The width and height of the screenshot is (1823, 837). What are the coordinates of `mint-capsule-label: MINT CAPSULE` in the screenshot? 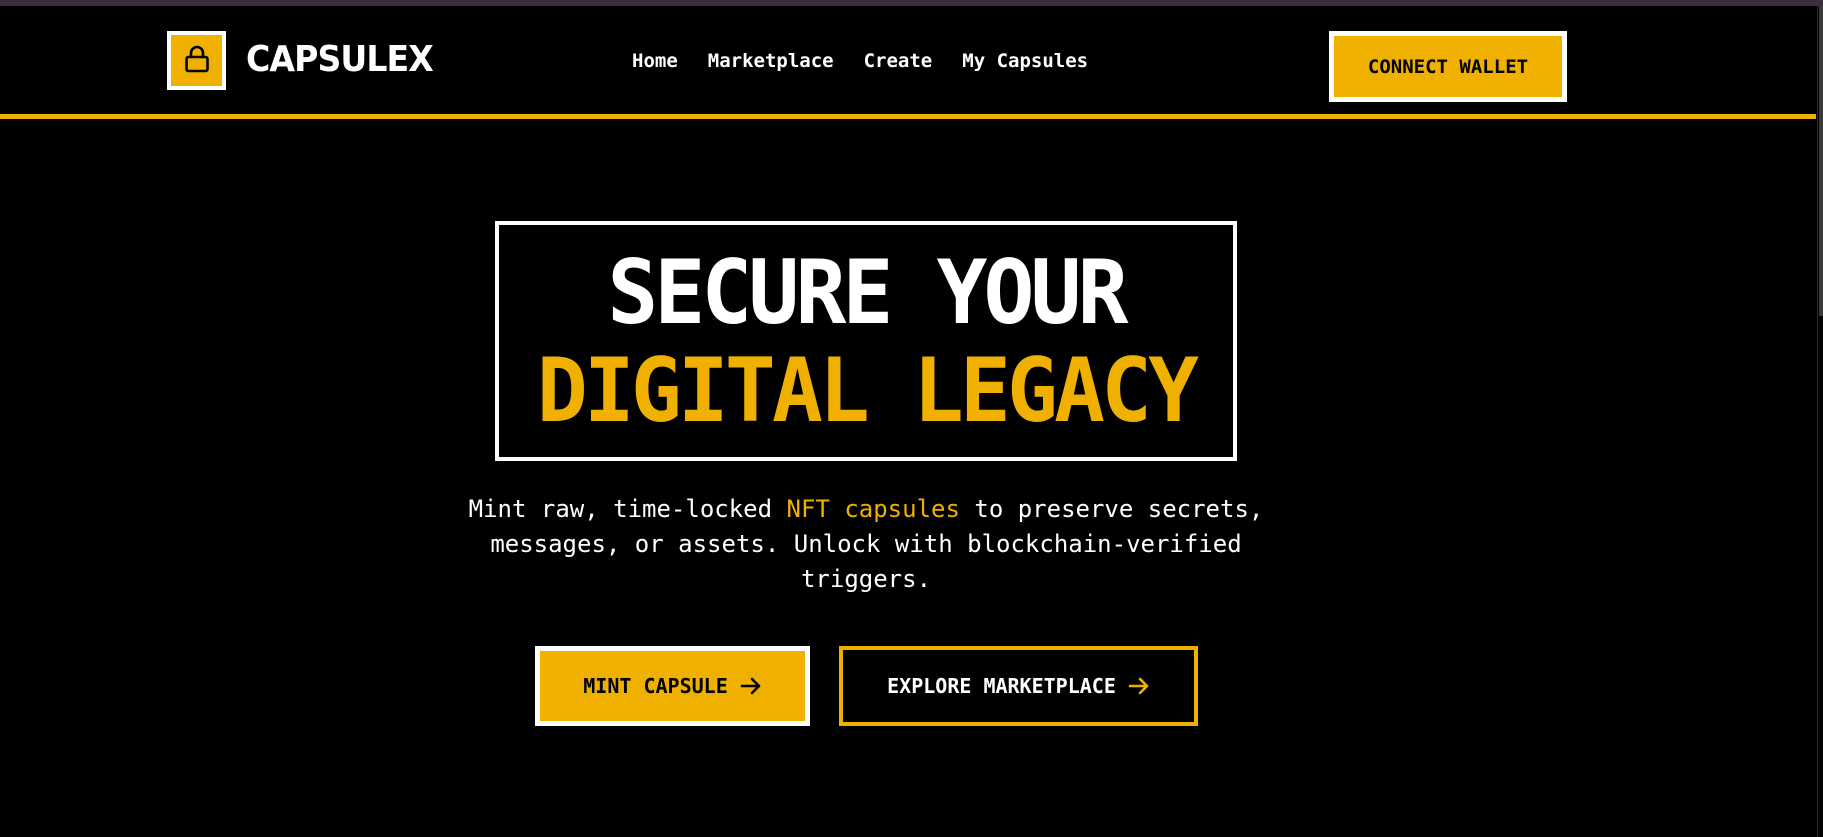 It's located at (655, 686).